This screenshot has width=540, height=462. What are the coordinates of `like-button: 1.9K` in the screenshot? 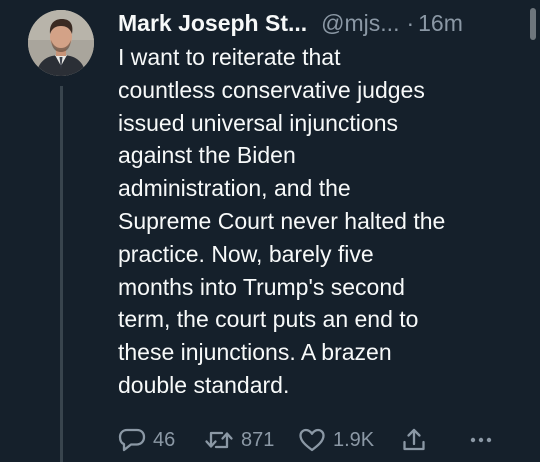 It's located at (336, 440).